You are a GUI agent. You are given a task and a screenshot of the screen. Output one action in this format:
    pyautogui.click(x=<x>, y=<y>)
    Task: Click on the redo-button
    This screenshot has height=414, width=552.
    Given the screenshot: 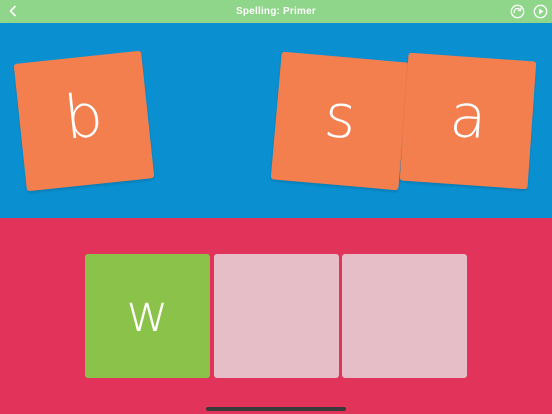 What is the action you would take?
    pyautogui.click(x=517, y=11)
    